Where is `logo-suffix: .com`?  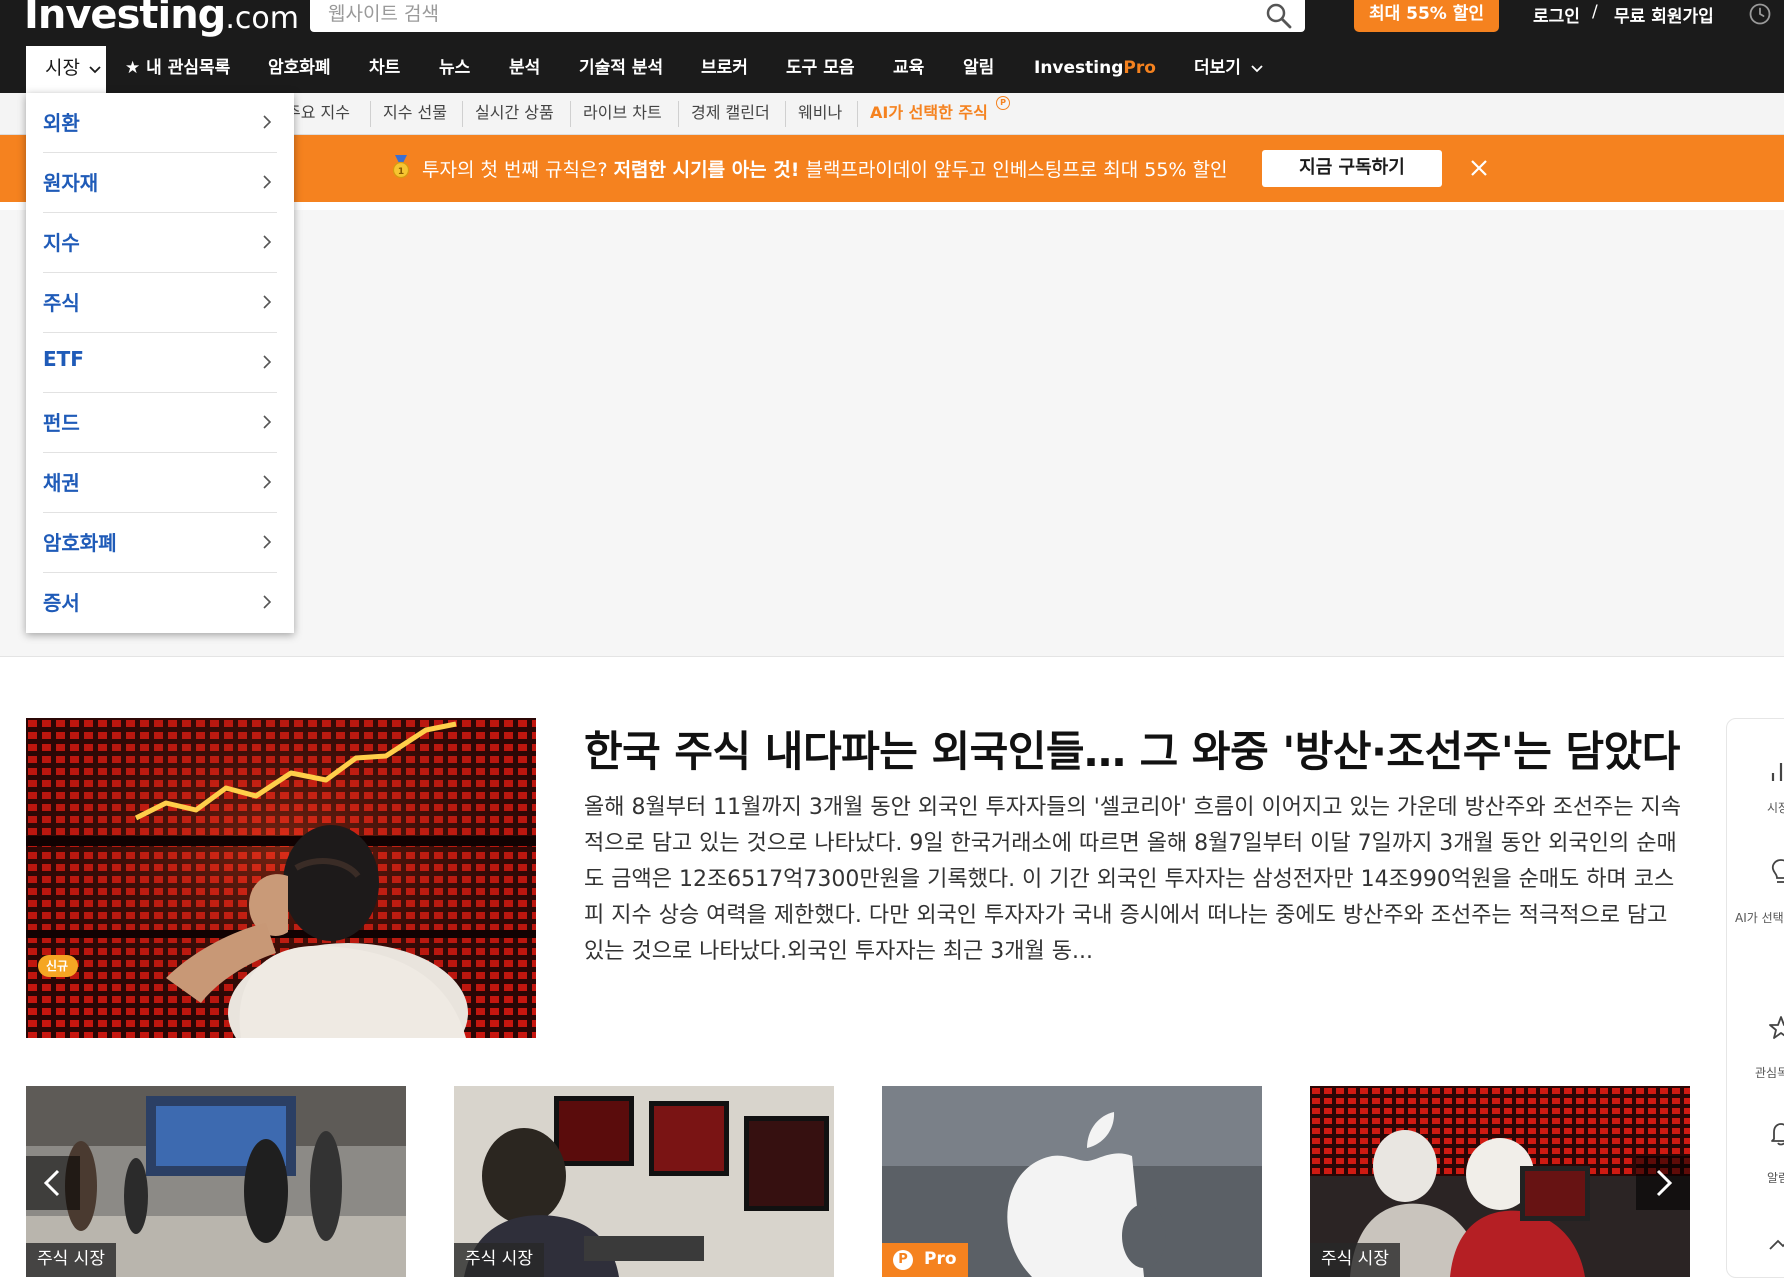
logo-suffix: .com is located at coordinates (262, 18).